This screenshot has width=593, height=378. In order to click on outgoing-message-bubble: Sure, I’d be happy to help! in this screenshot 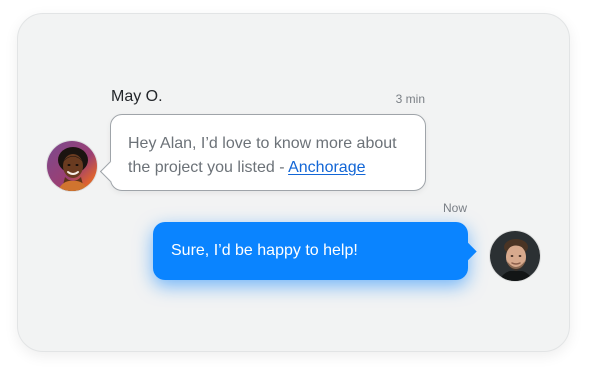, I will do `click(315, 251)`.